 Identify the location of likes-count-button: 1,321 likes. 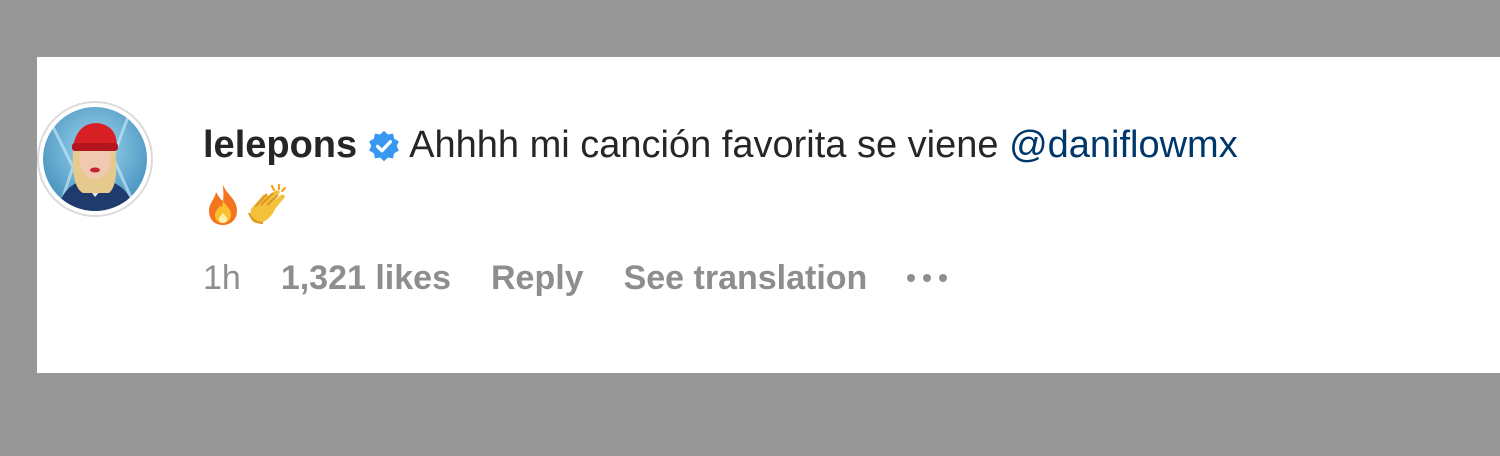
(366, 278).